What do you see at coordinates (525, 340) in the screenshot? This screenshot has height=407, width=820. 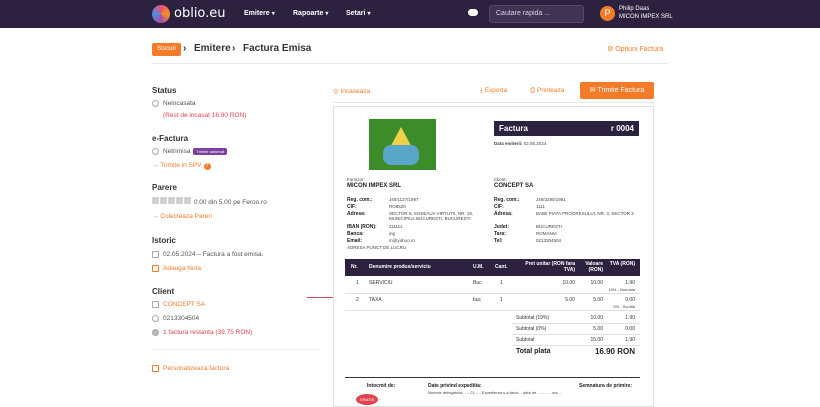 I see `subtotal-label: Subtotal` at bounding box center [525, 340].